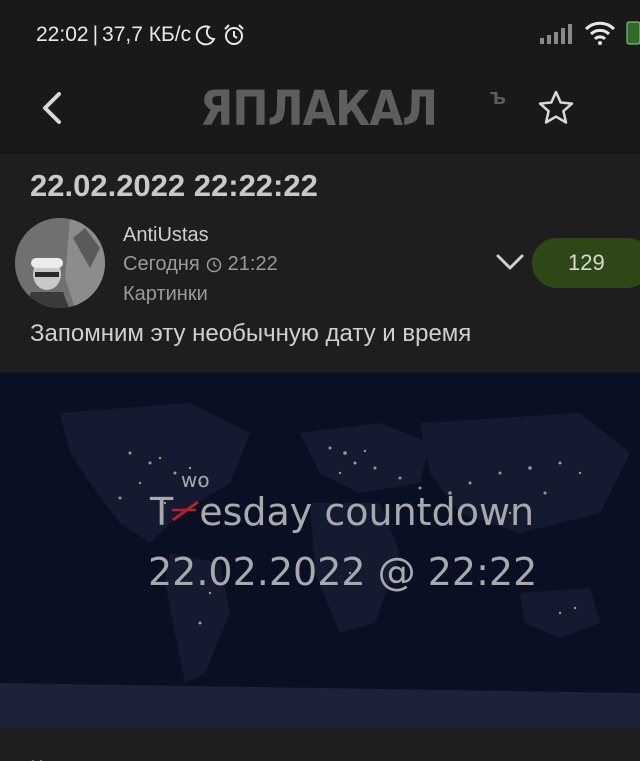 The height and width of the screenshot is (761, 640). What do you see at coordinates (320, 744) in the screenshot?
I see `comments-section` at bounding box center [320, 744].